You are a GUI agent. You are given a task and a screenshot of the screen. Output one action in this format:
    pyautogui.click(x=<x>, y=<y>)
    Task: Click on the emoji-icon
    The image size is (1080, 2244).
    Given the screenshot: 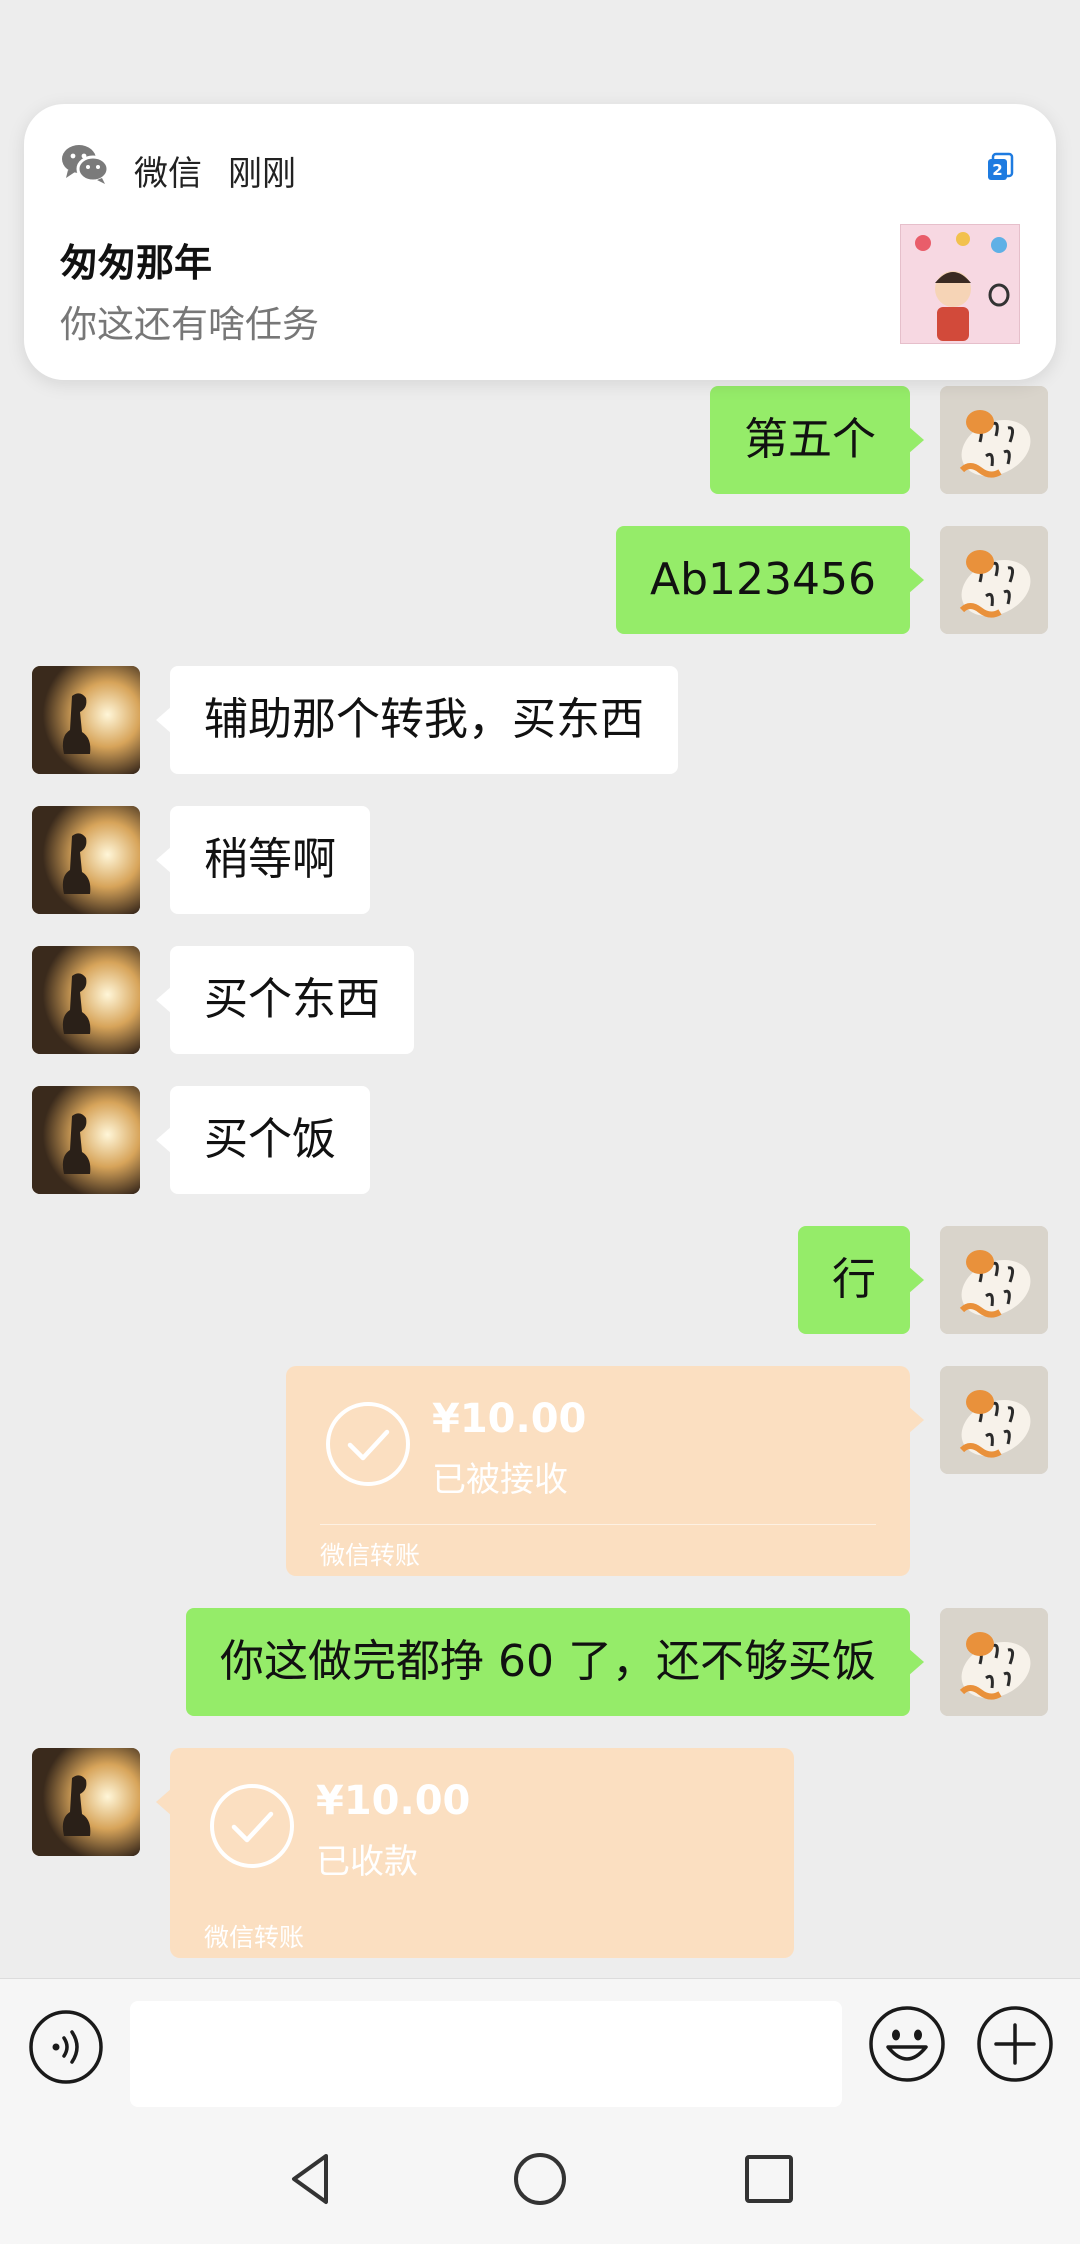 What is the action you would take?
    pyautogui.click(x=907, y=2044)
    